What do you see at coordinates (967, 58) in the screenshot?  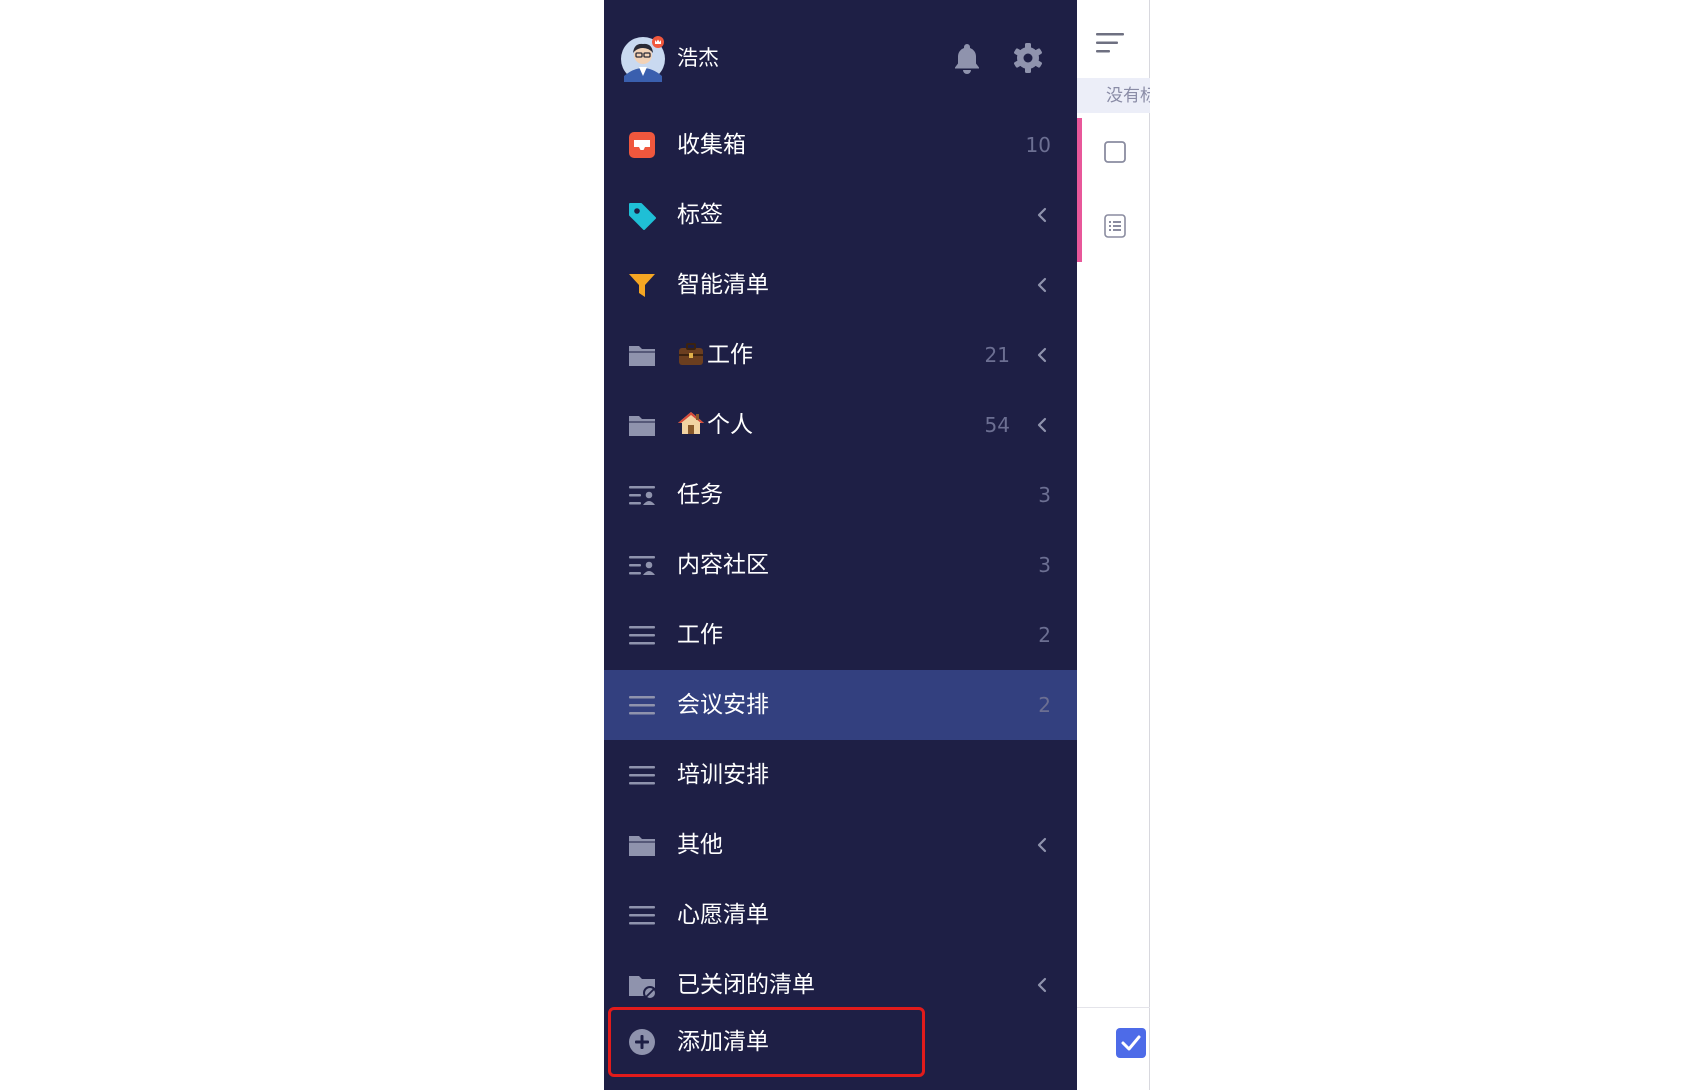 I see `bell-icon` at bounding box center [967, 58].